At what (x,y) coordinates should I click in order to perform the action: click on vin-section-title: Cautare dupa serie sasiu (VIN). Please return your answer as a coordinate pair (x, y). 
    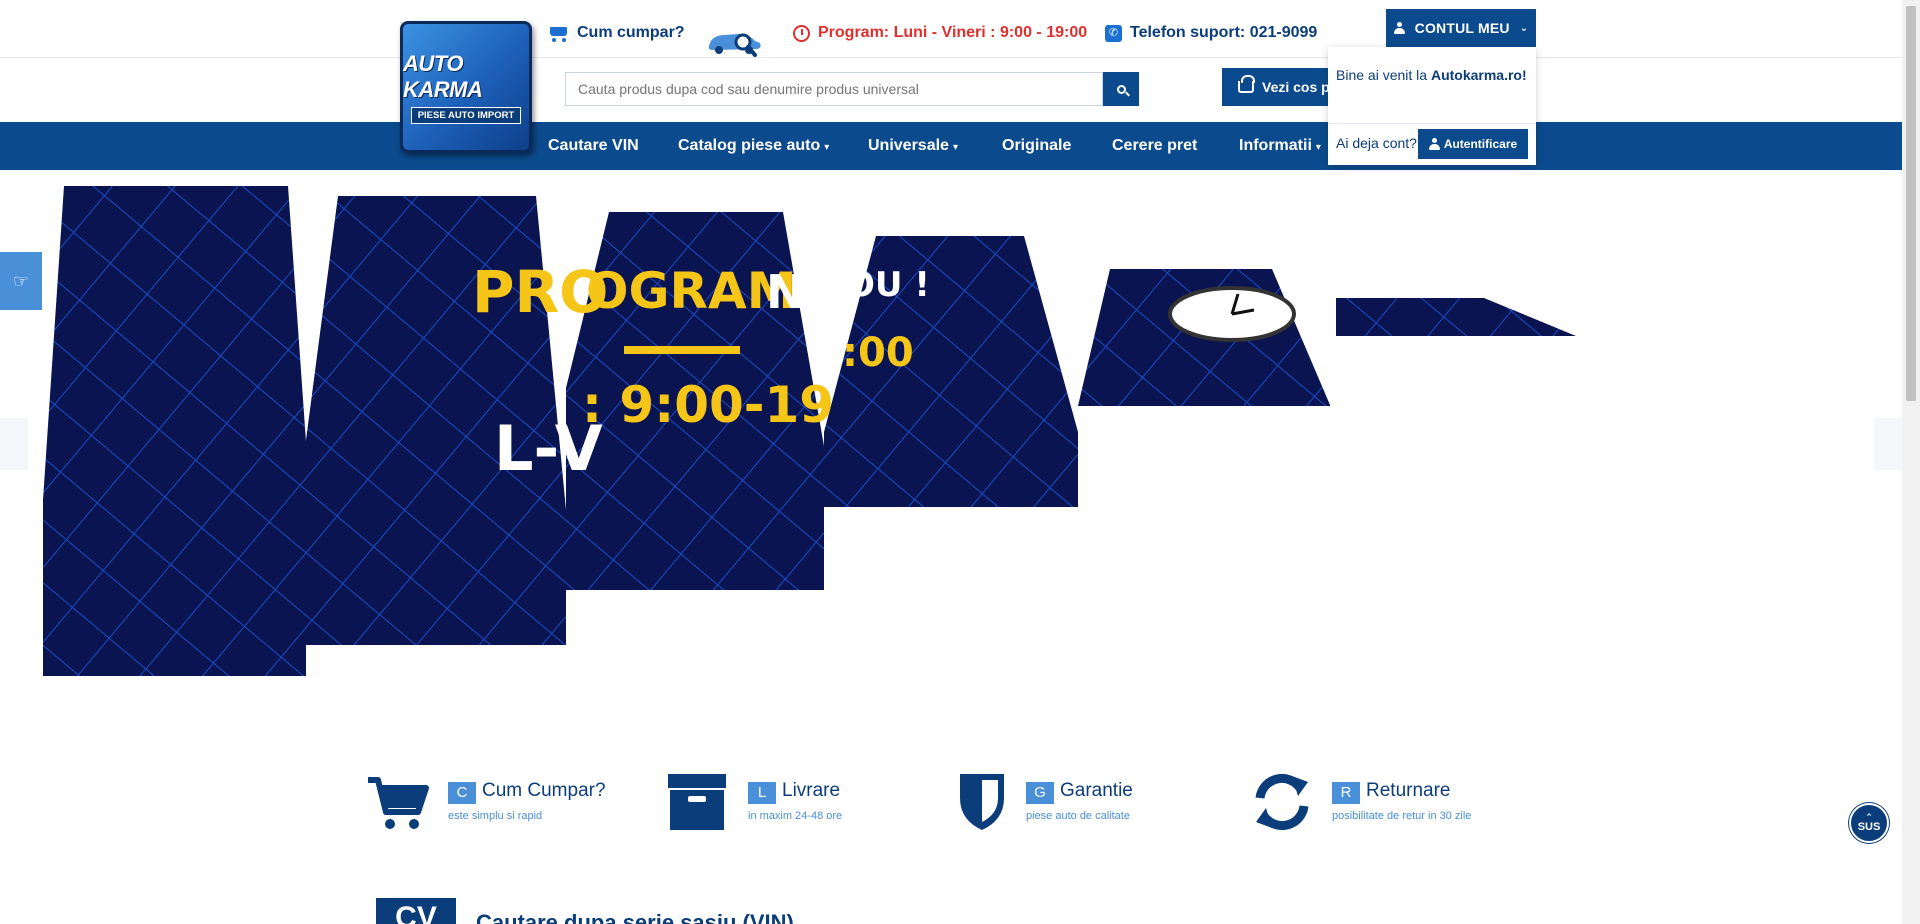
    Looking at the image, I should click on (635, 918).